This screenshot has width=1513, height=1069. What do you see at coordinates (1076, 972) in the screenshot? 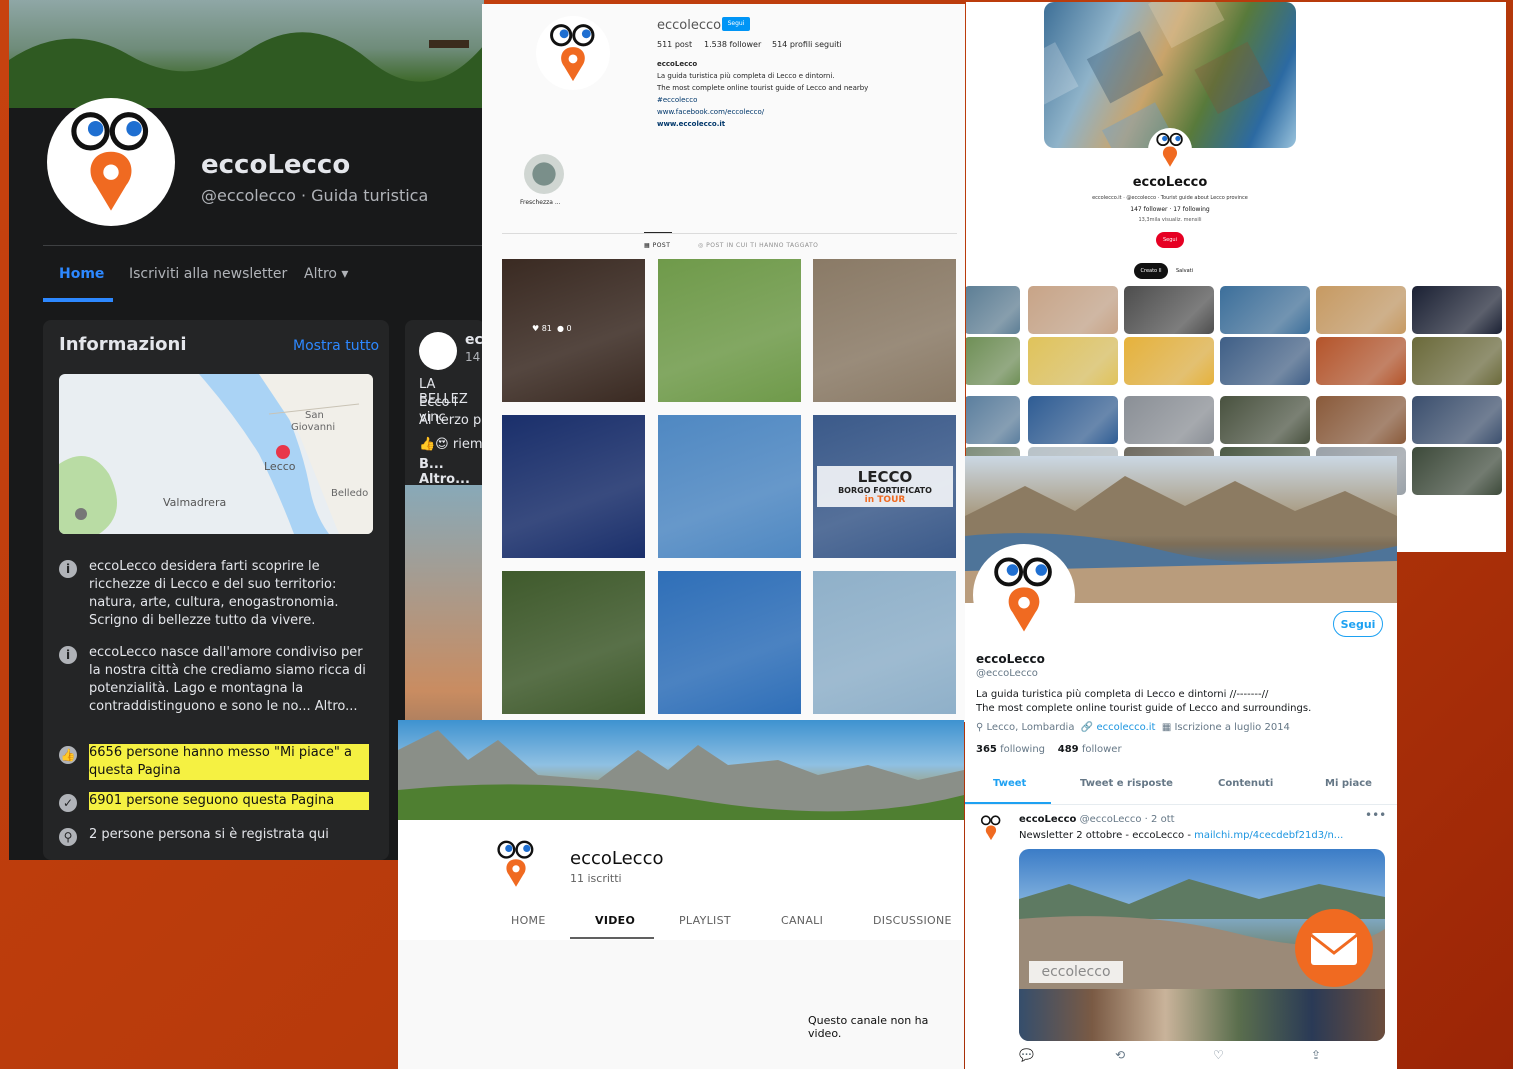
I see `brand-logo: eccolecco` at bounding box center [1076, 972].